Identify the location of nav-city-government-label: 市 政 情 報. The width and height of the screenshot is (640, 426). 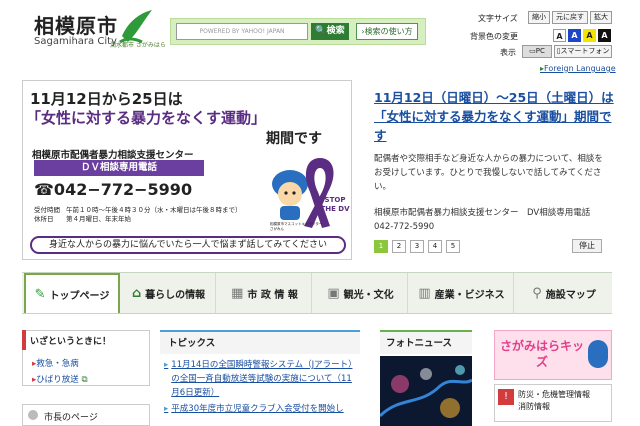
(272, 295).